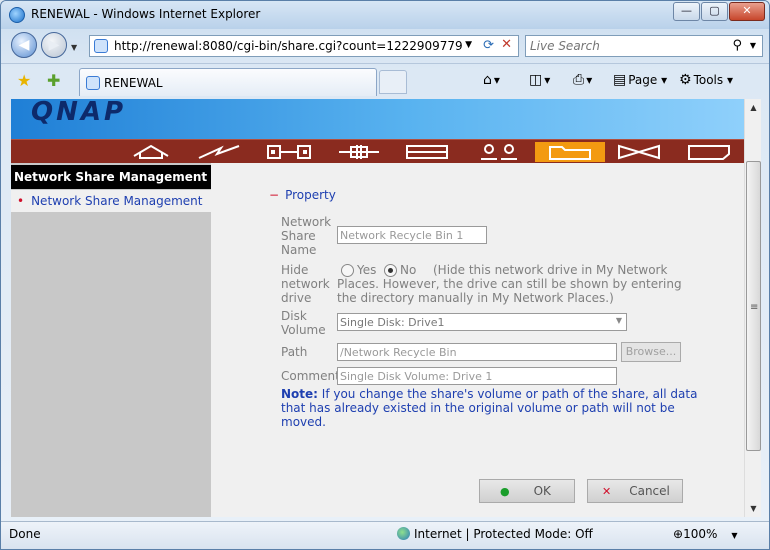 The image size is (770, 550). What do you see at coordinates (487, 80) in the screenshot?
I see `home-icon: ⌂` at bounding box center [487, 80].